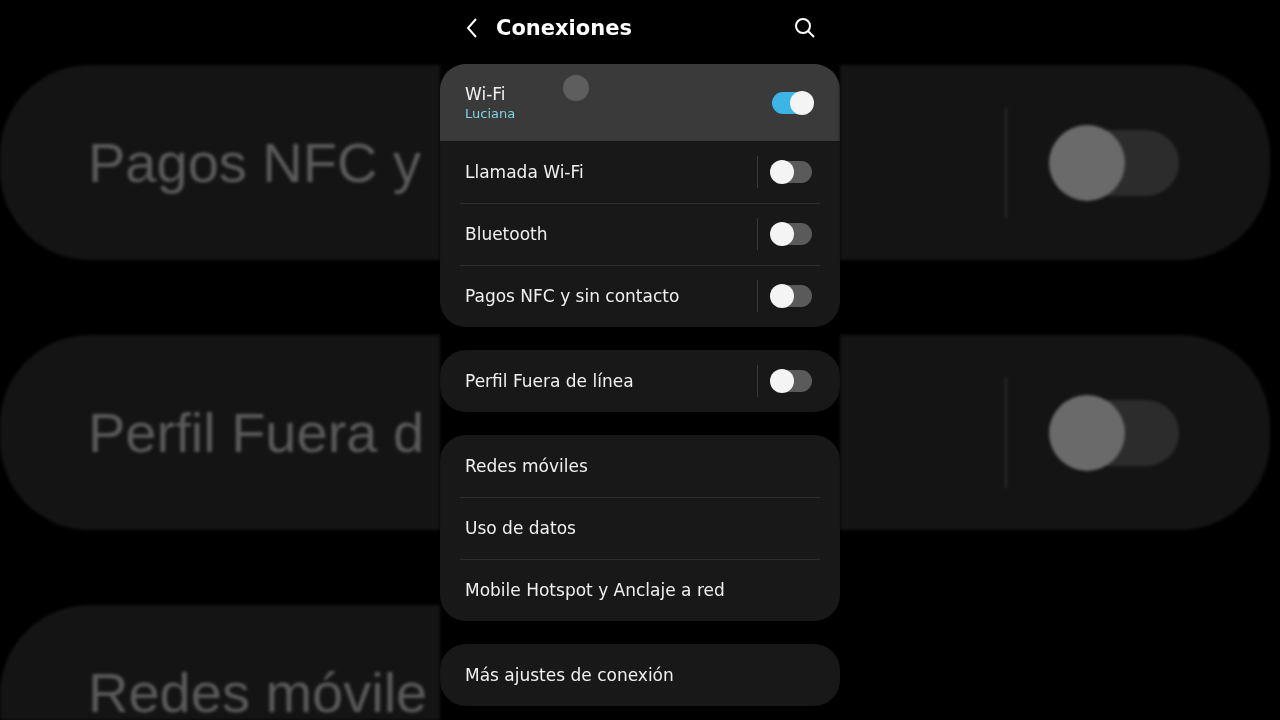 Image resolution: width=1280 pixels, height=720 pixels. Describe the element at coordinates (524, 172) in the screenshot. I see `setting-label: Llamada Wi-Fi` at that location.